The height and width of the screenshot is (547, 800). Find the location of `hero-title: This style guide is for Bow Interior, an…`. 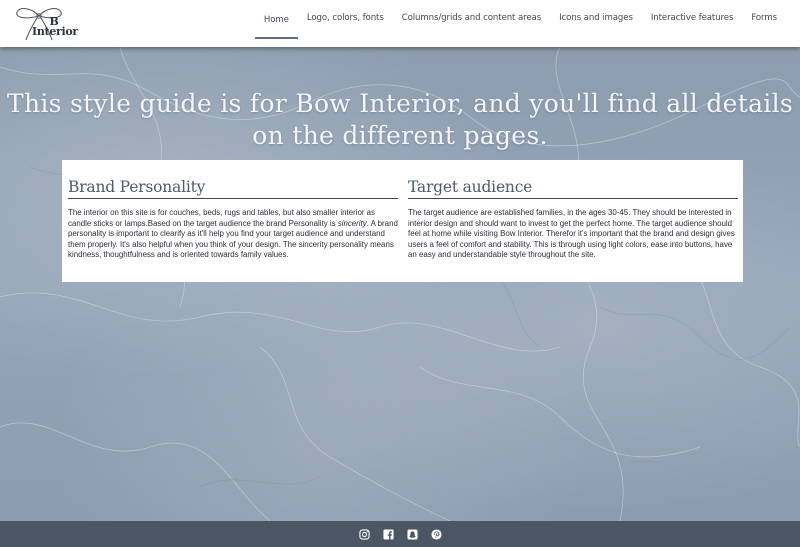

hero-title: This style guide is for Bow Interior, an… is located at coordinates (400, 119).